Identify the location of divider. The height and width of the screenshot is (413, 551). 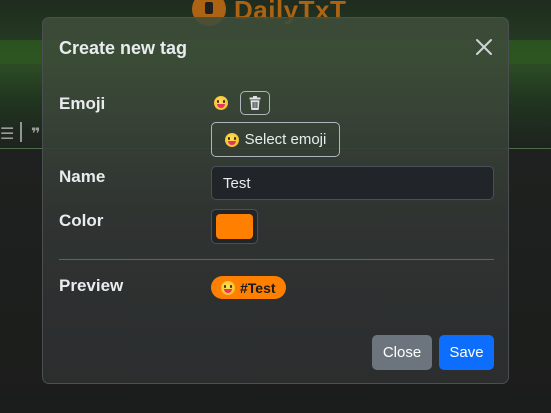
(276, 259).